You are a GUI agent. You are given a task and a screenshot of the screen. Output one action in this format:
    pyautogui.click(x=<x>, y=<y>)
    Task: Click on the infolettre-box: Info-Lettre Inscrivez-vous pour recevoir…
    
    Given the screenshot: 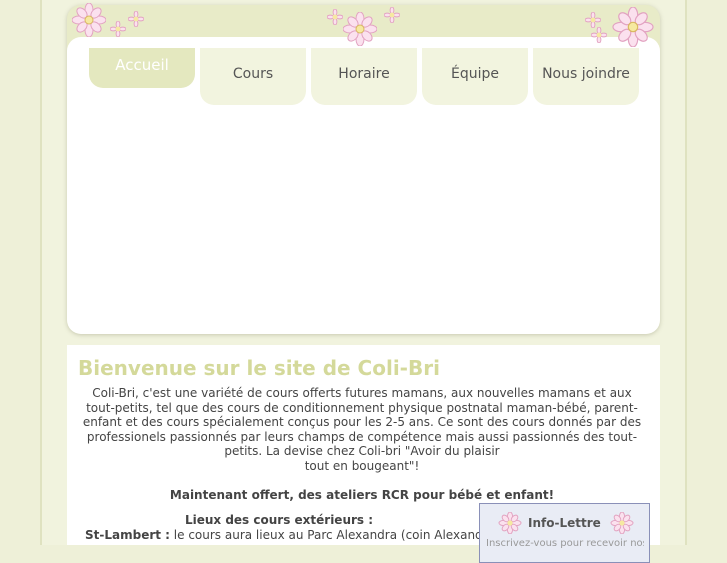 What is the action you would take?
    pyautogui.click(x=564, y=533)
    